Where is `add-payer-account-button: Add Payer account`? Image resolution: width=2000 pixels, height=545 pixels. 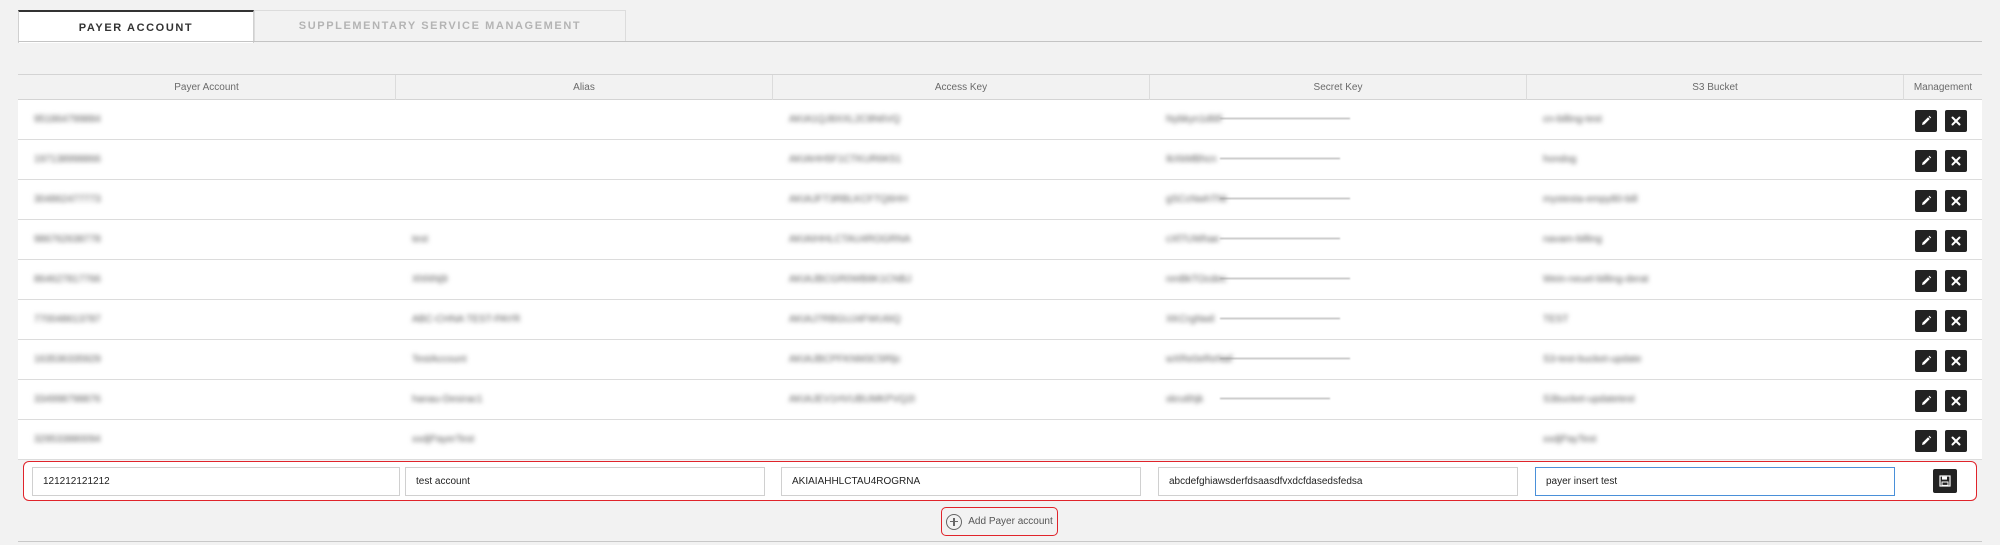
add-payer-account-button: Add Payer account is located at coordinates (999, 521).